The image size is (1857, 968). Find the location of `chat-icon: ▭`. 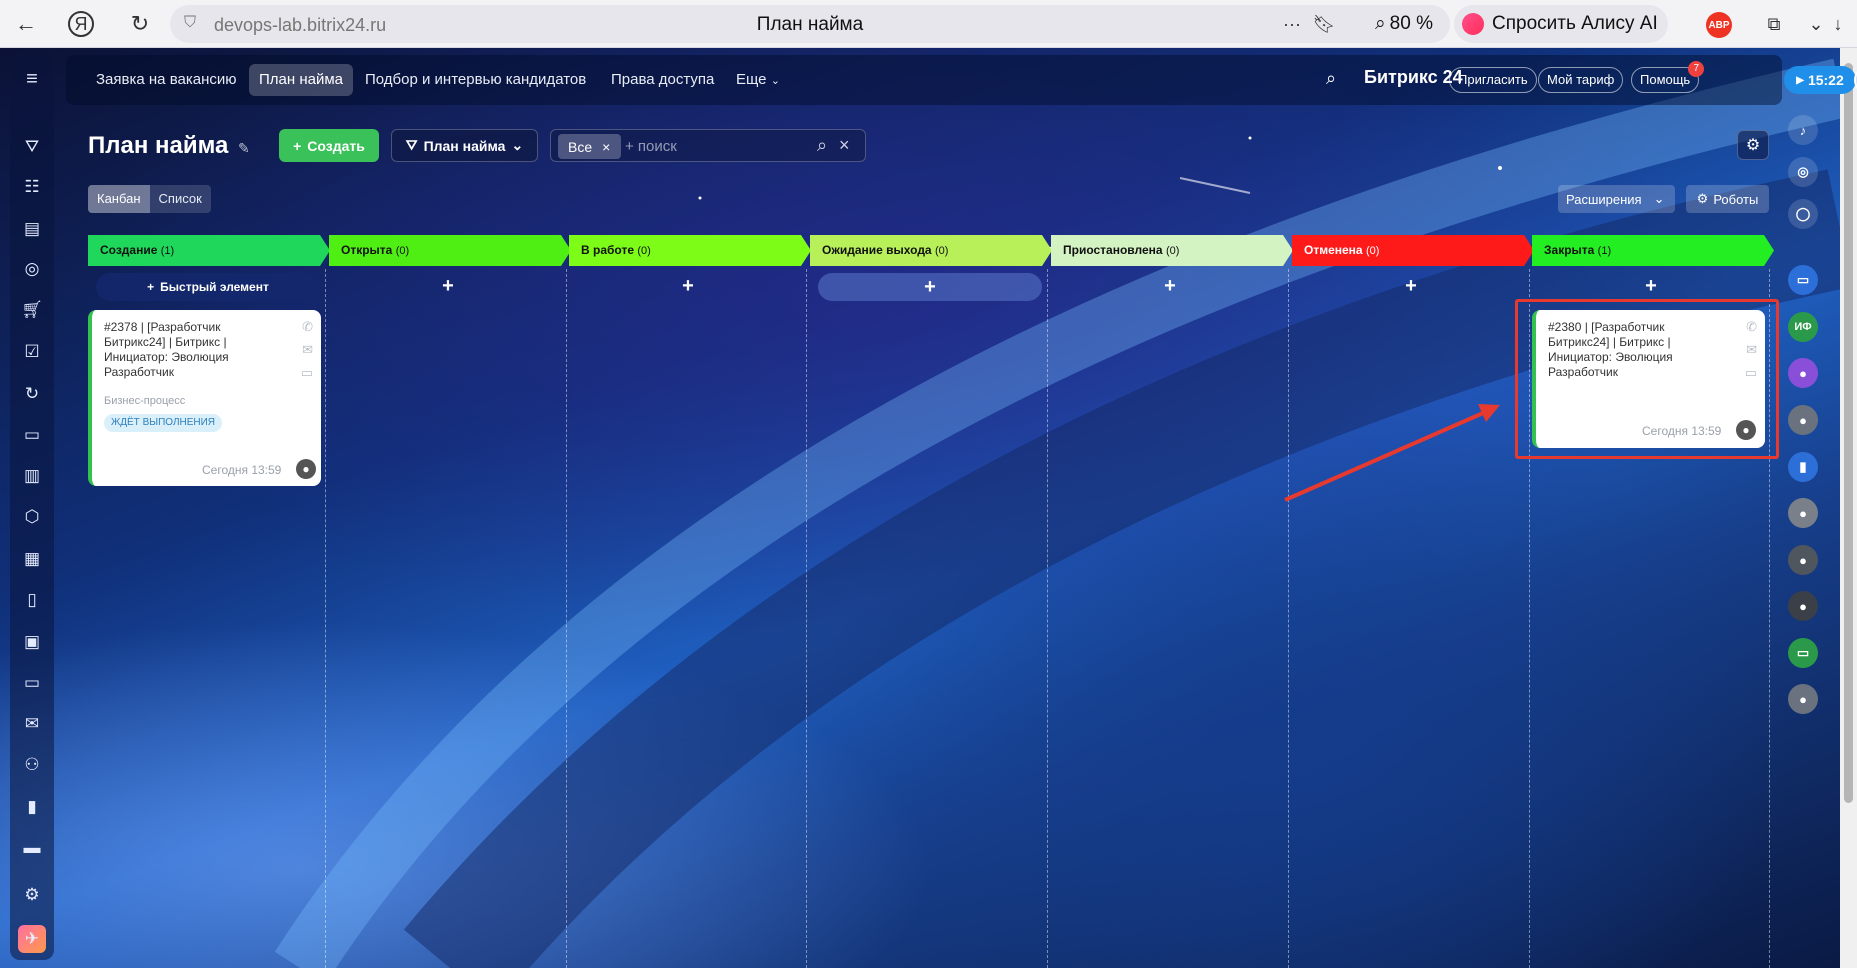

chat-icon: ▭ is located at coordinates (32, 435).